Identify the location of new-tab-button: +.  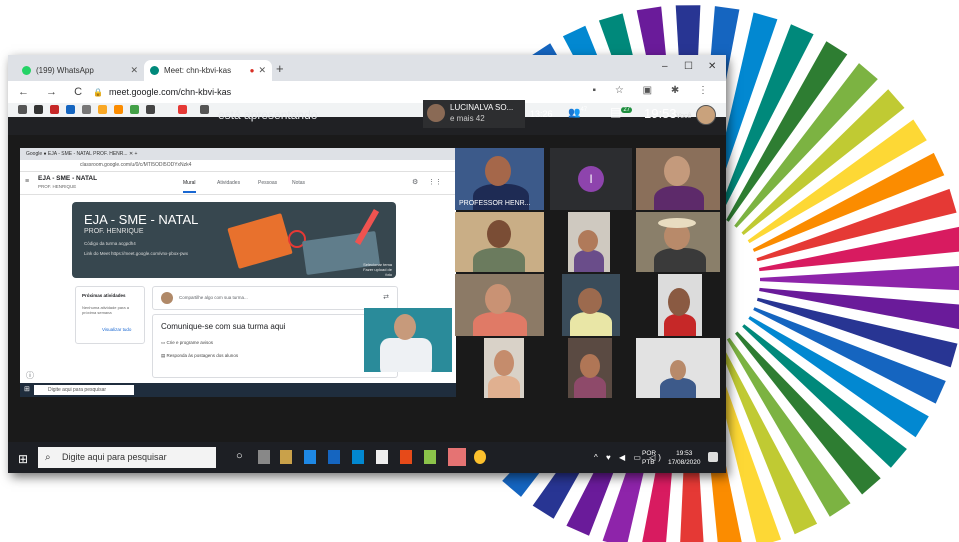
(280, 68).